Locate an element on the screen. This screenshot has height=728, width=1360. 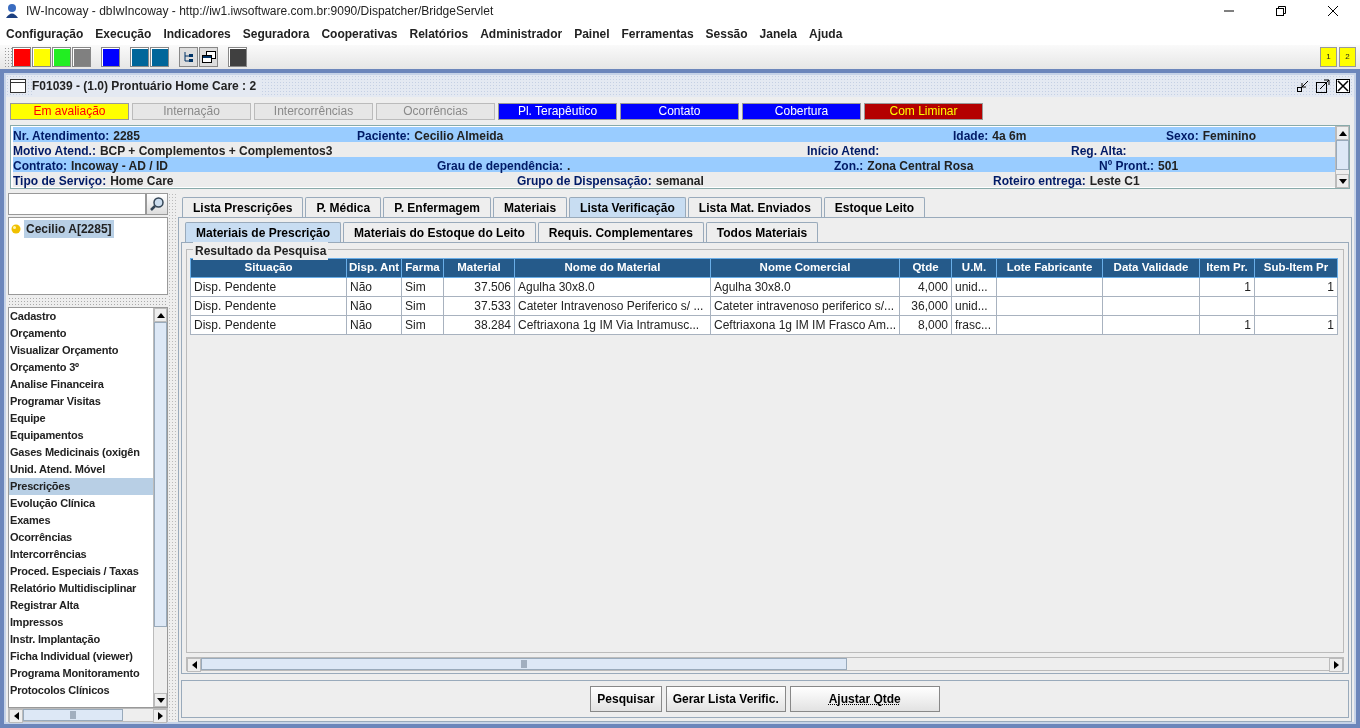
menu-item: Janela is located at coordinates (781, 33).